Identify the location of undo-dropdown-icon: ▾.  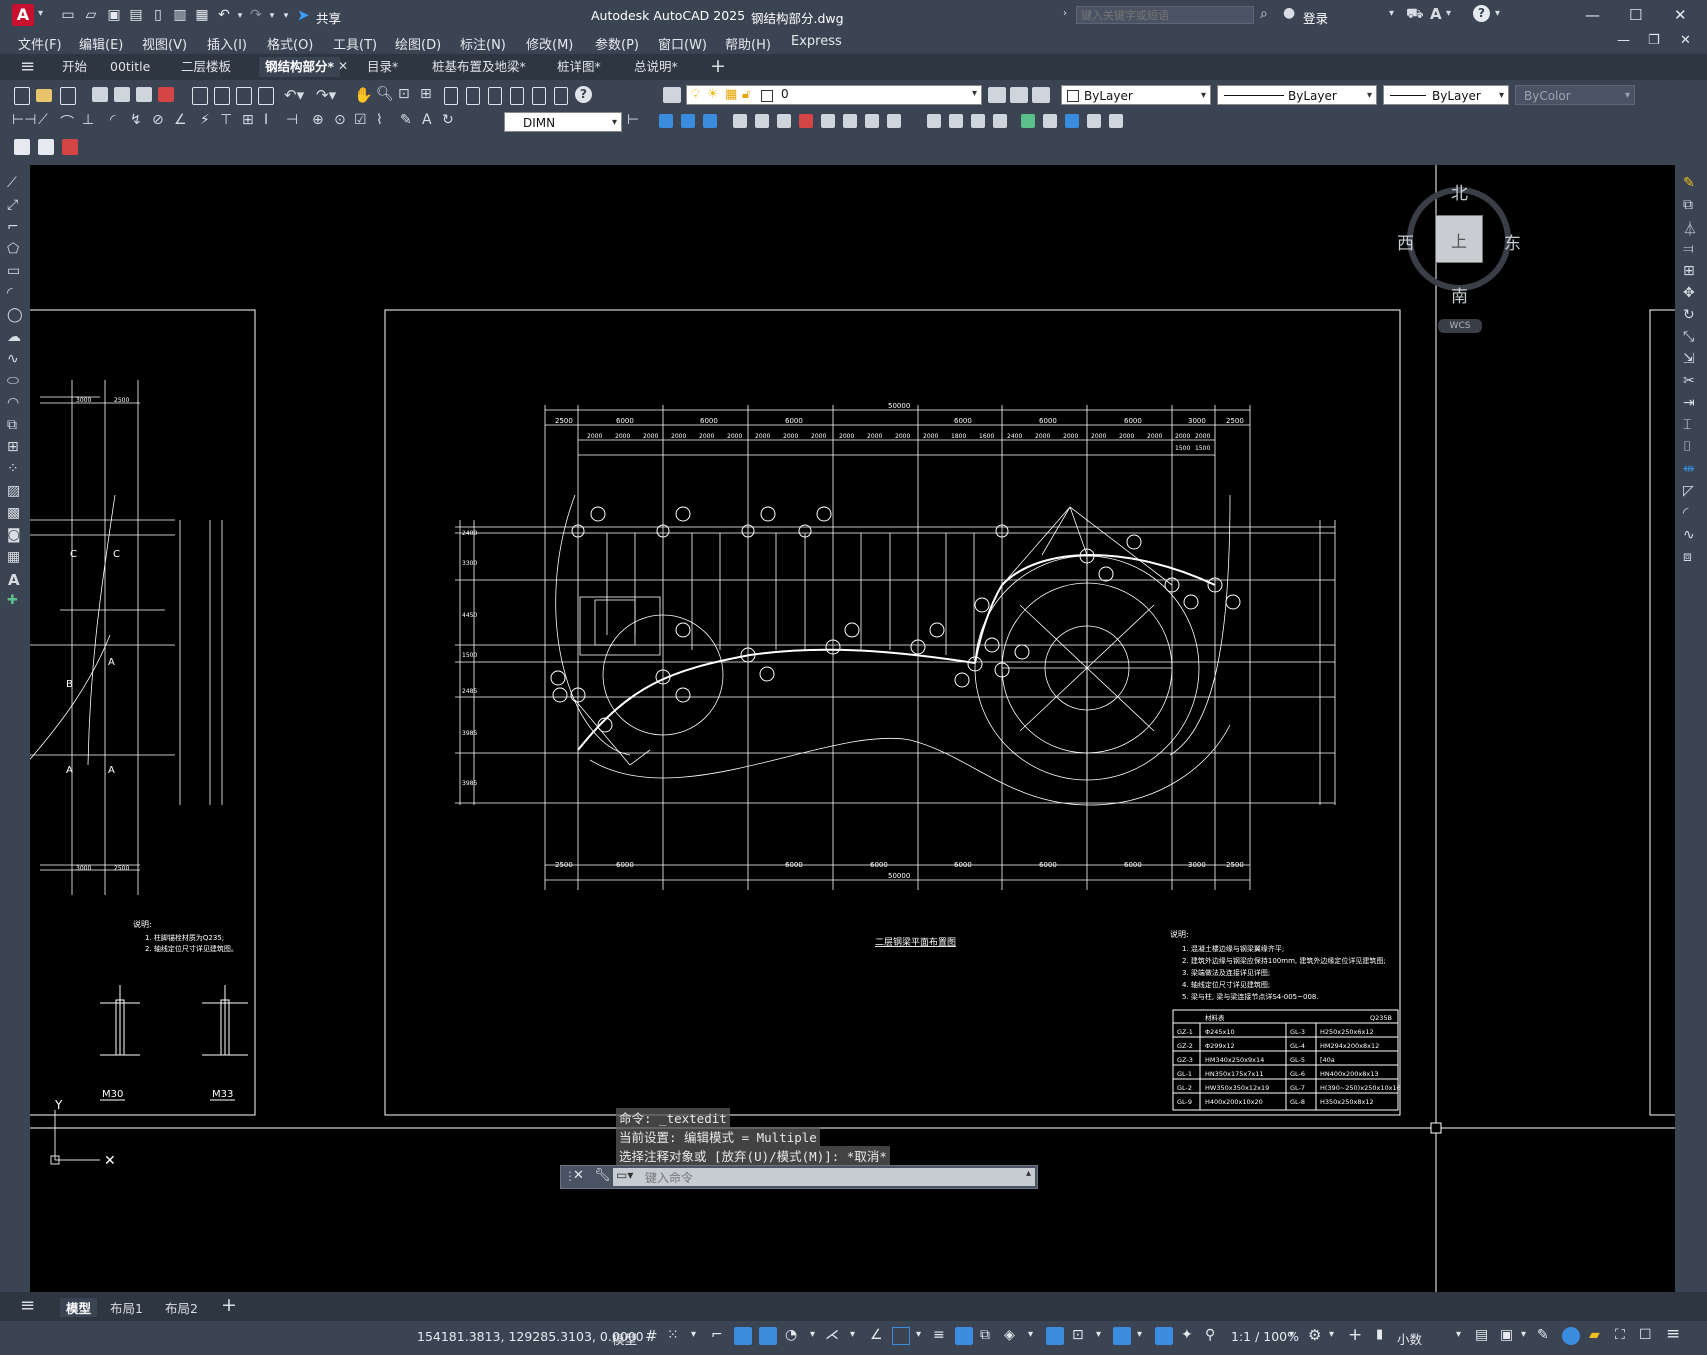
(240, 16).